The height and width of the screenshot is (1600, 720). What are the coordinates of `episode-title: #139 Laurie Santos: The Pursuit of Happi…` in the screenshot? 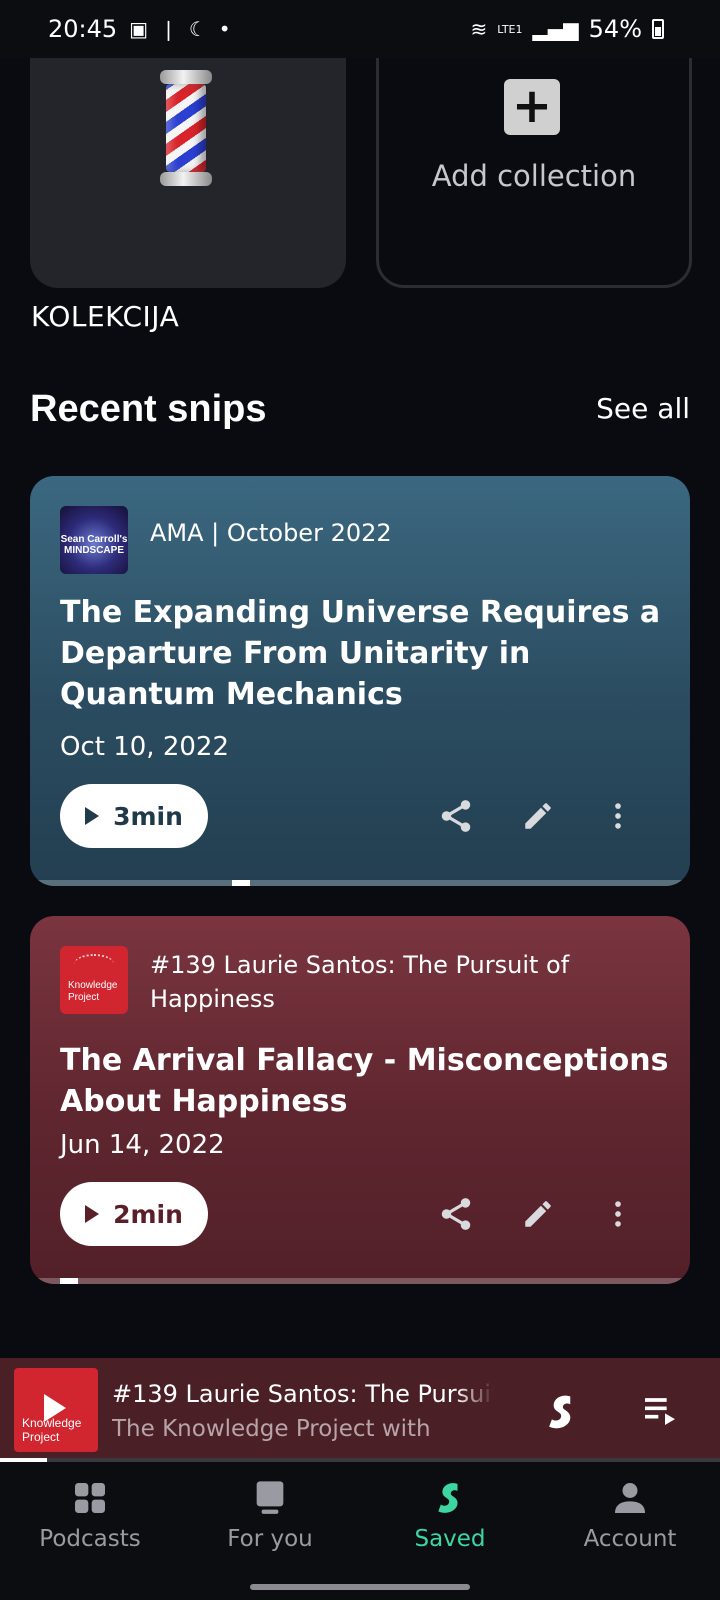 It's located at (360, 982).